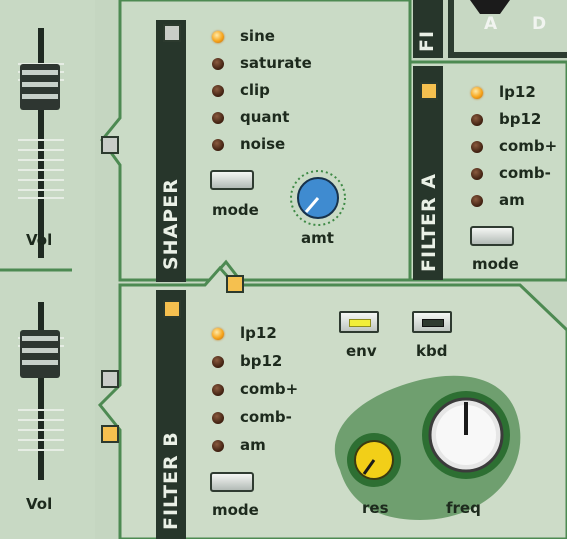  What do you see at coordinates (512, 200) in the screenshot?
I see `filter-a-type-am: am` at bounding box center [512, 200].